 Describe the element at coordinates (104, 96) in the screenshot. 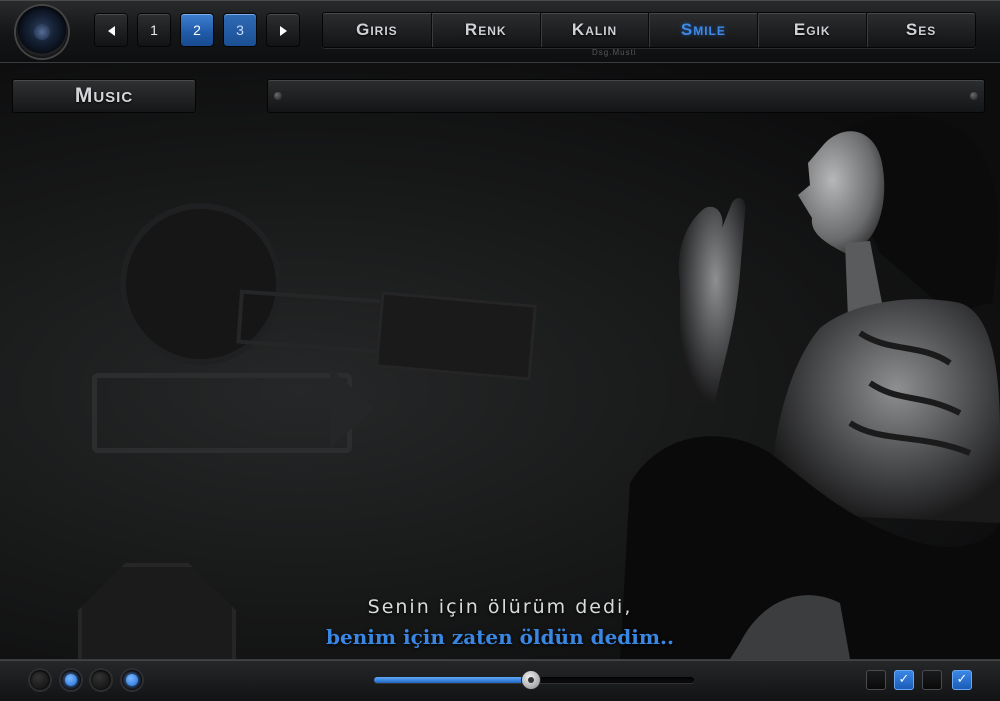

I see `section-label: Music` at that location.